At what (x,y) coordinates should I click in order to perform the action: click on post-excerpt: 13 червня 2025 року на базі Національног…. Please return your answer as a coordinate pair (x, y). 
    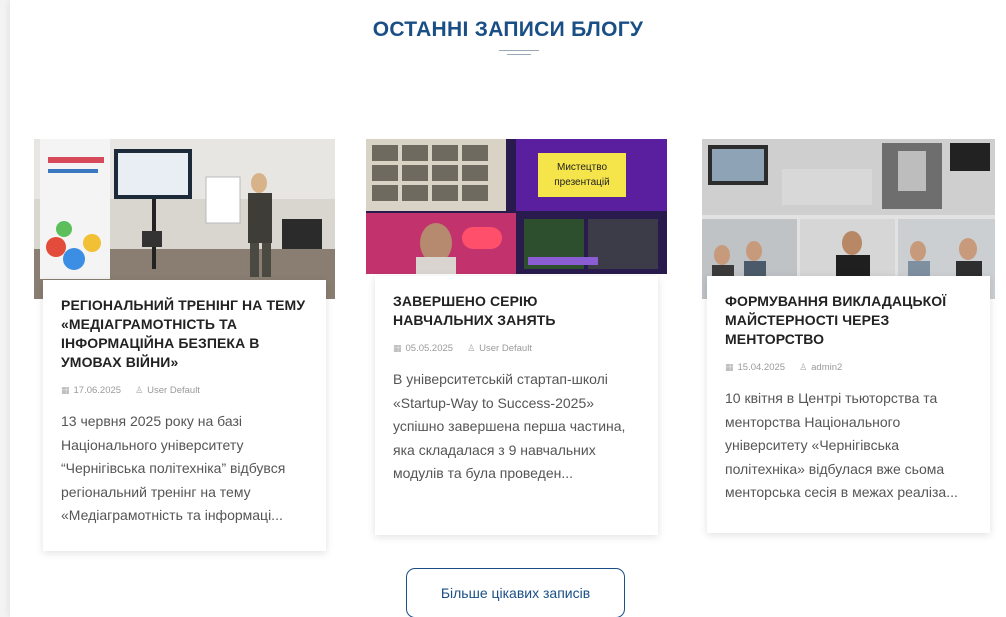
    Looking at the image, I should click on (173, 468).